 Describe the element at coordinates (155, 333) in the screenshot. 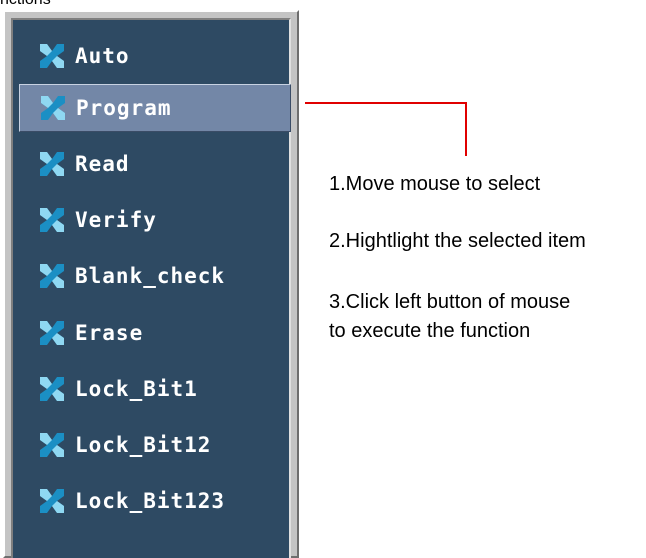

I see `menu-item-erase: Erase` at that location.